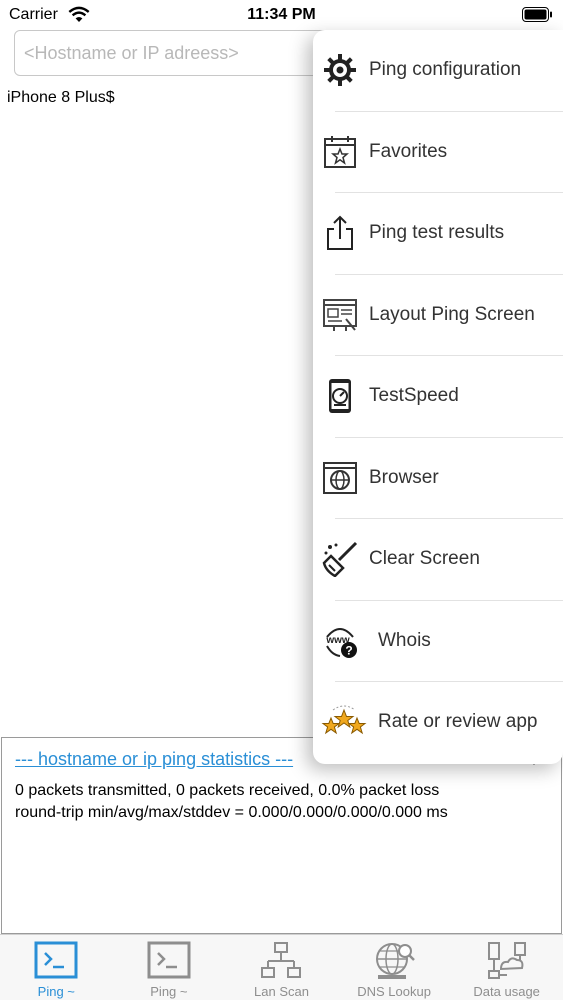  I want to click on menu-item-label: Ping test results, so click(437, 232).